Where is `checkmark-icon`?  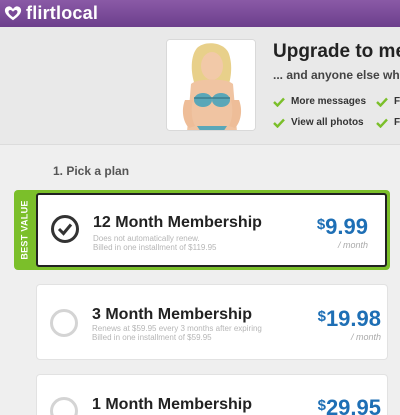 checkmark-icon is located at coordinates (65, 229).